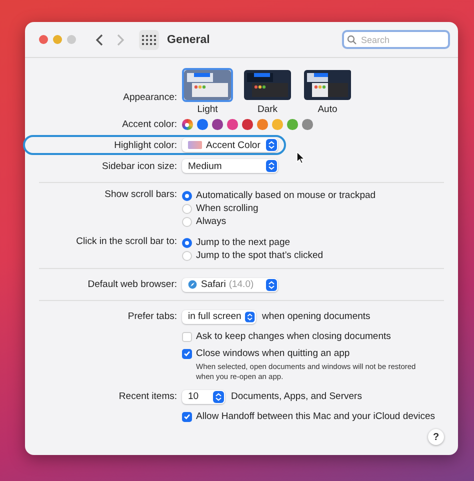 The height and width of the screenshot is (481, 474). I want to click on search-icon, so click(352, 39).